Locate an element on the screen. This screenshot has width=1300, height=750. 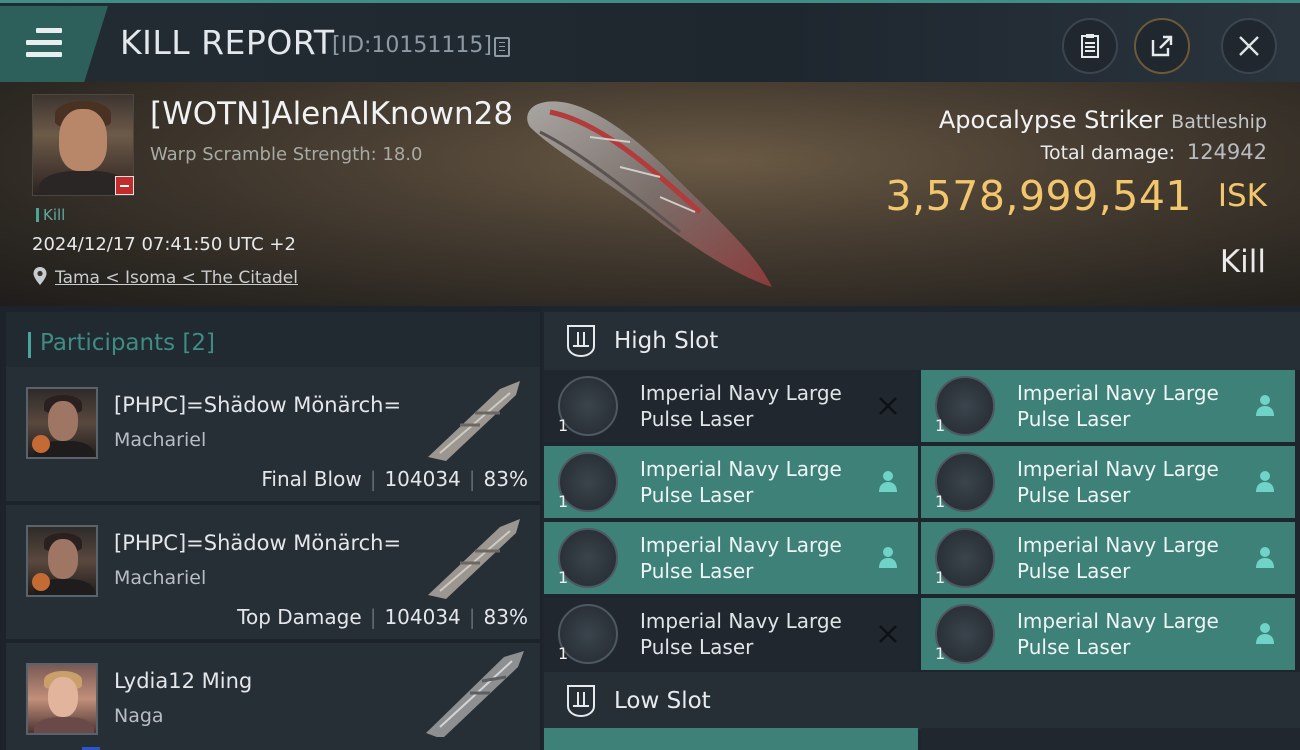
participant-stats: Final Blow | 104034 | 83% is located at coordinates (394, 479).